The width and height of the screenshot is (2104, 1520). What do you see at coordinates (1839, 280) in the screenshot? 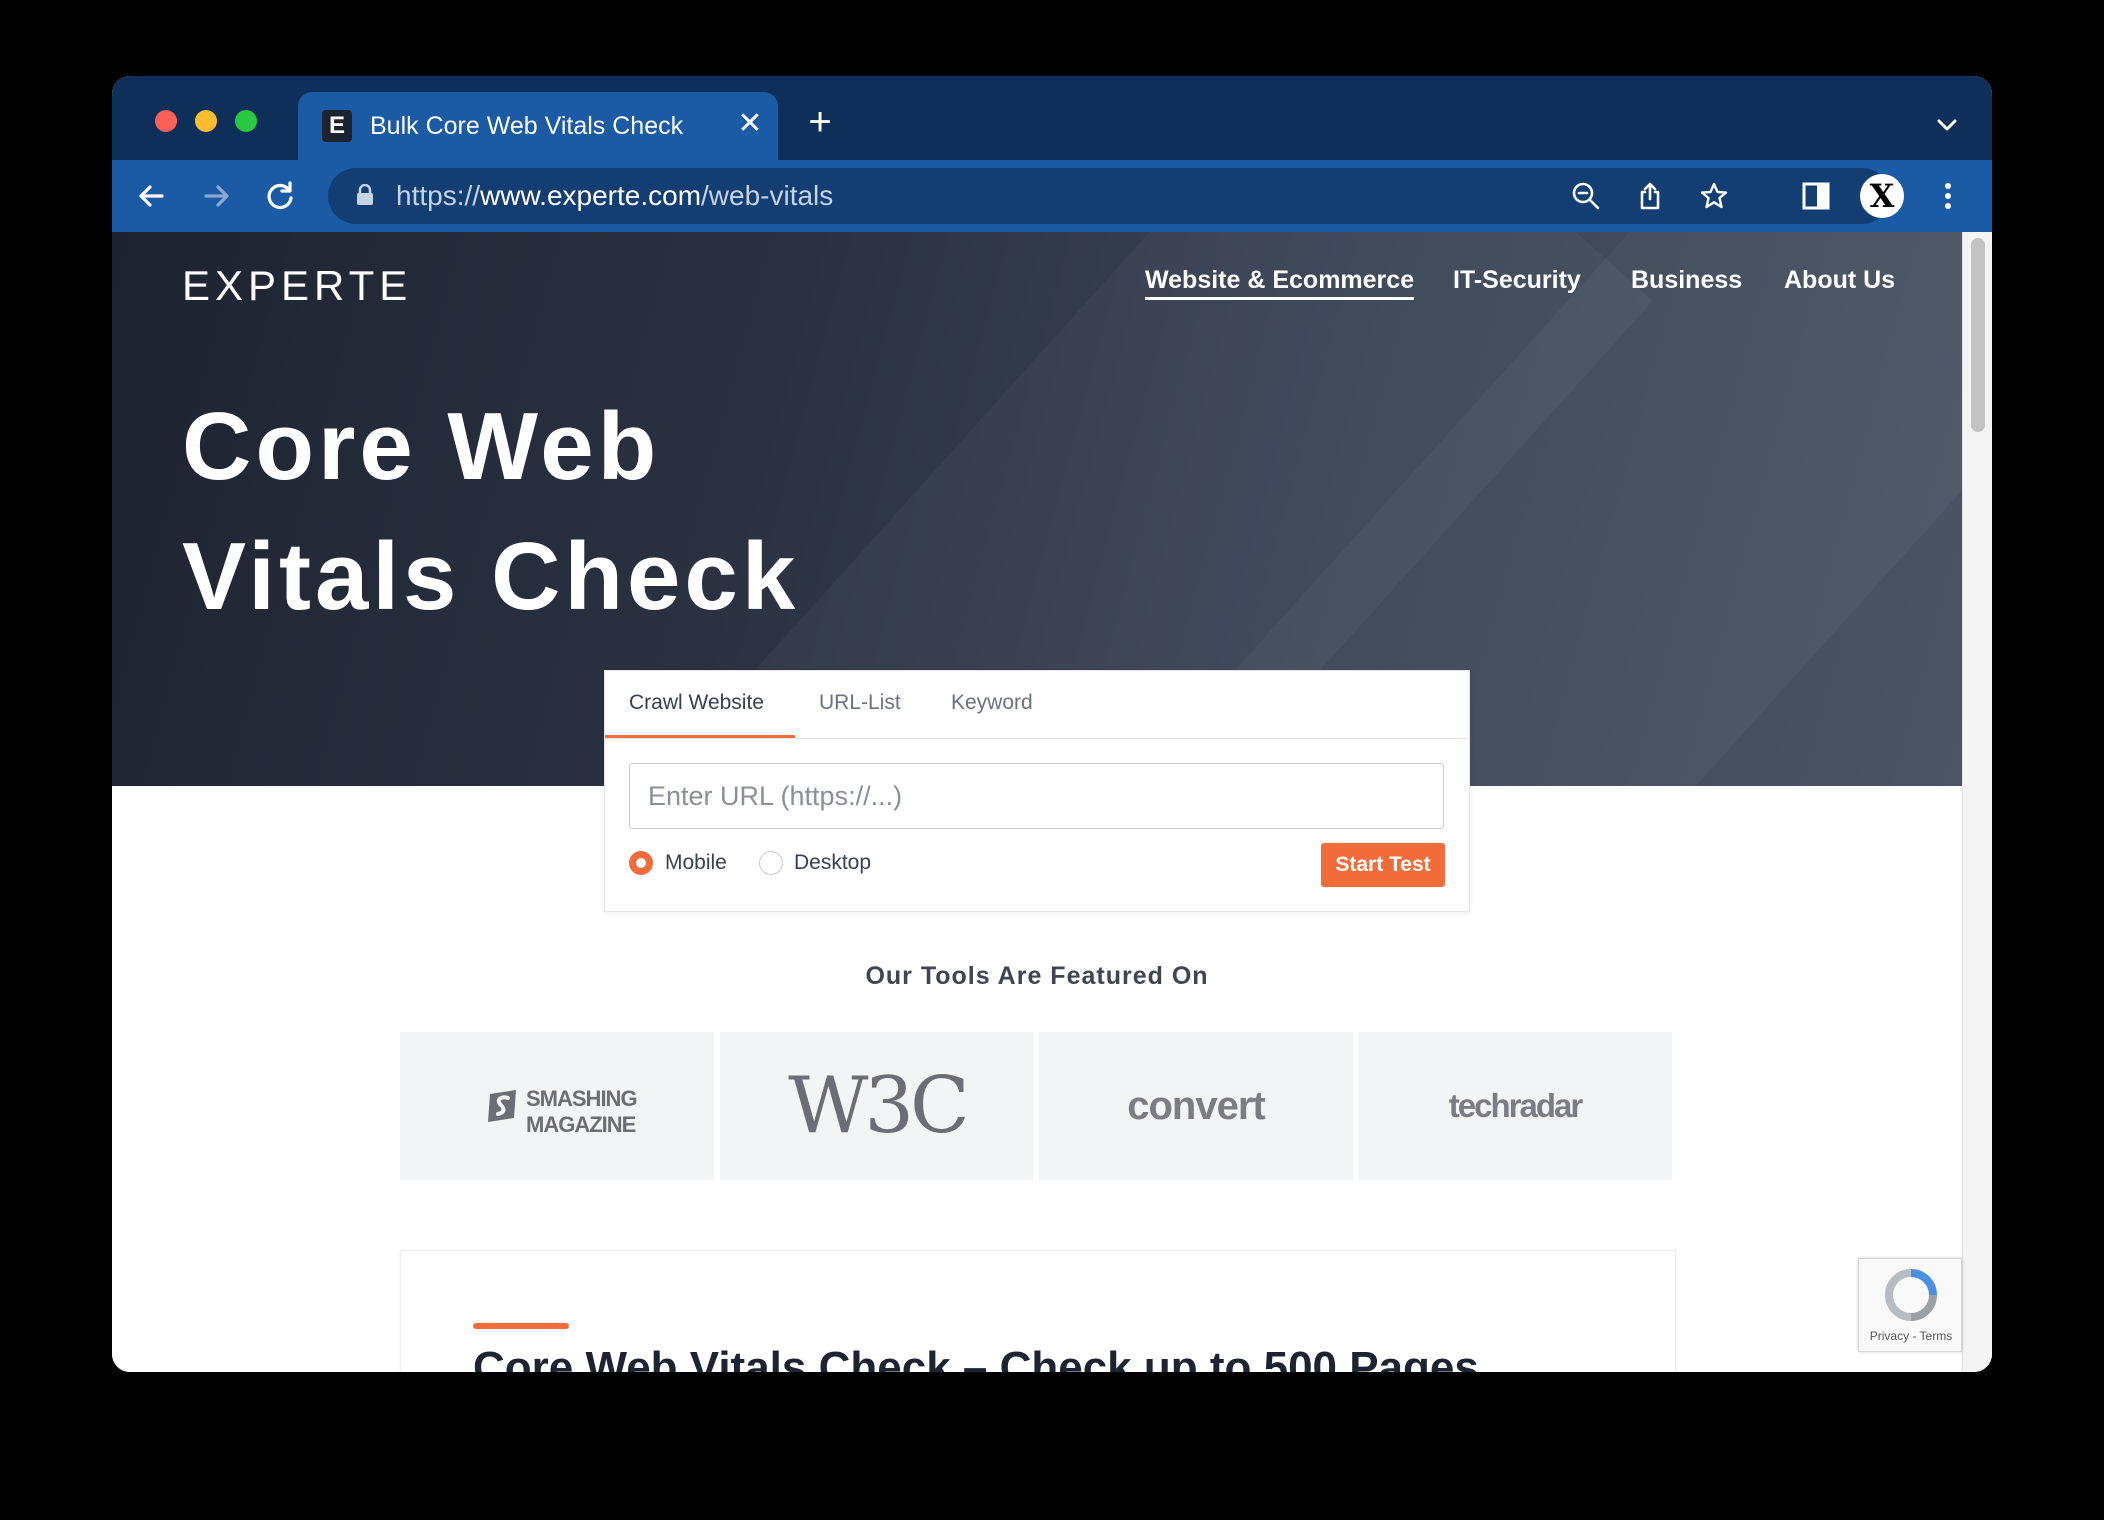
I see `nav-about-us: About Us` at bounding box center [1839, 280].